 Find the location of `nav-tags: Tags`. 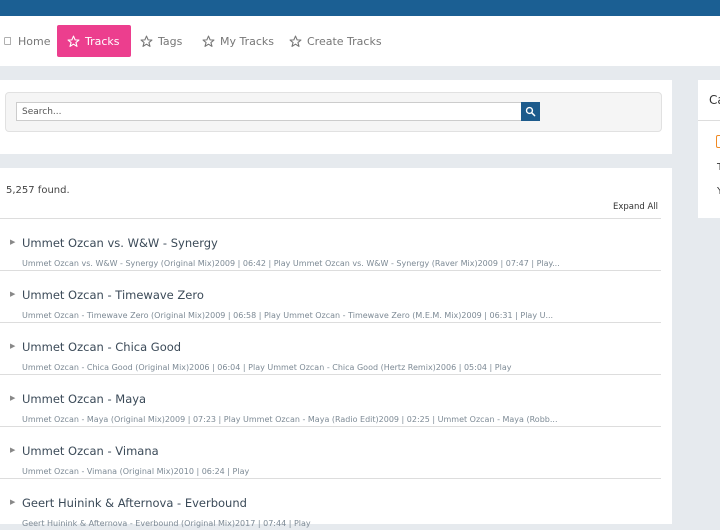

nav-tags: Tags is located at coordinates (161, 41).